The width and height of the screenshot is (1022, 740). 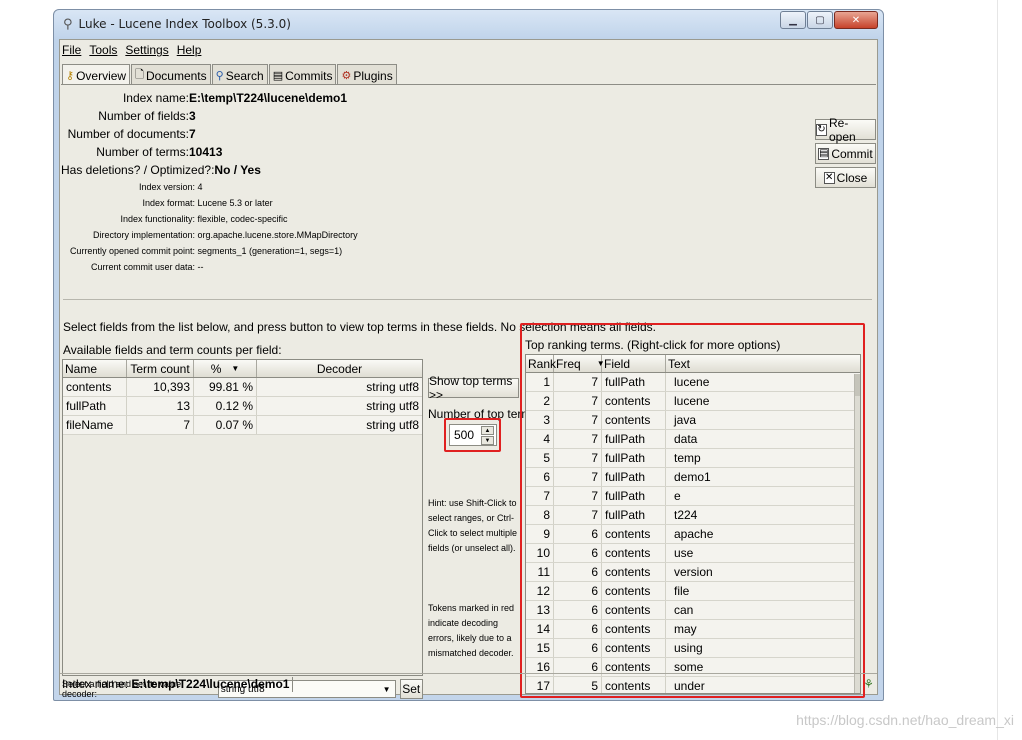 I want to click on col-decoder: Decoder, so click(x=339, y=368).